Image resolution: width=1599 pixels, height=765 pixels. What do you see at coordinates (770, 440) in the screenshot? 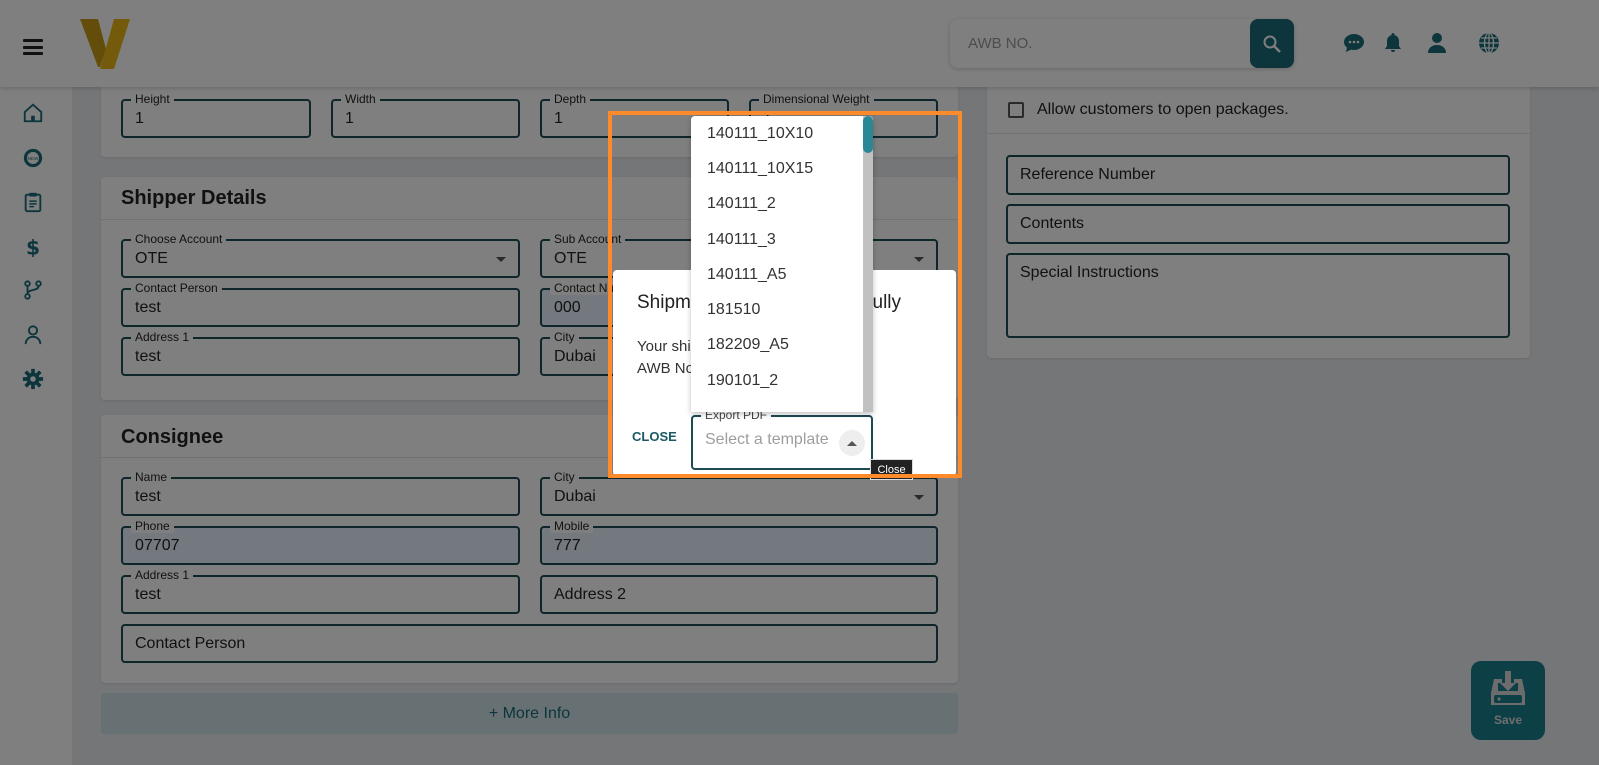
I see `template-input` at bounding box center [770, 440].